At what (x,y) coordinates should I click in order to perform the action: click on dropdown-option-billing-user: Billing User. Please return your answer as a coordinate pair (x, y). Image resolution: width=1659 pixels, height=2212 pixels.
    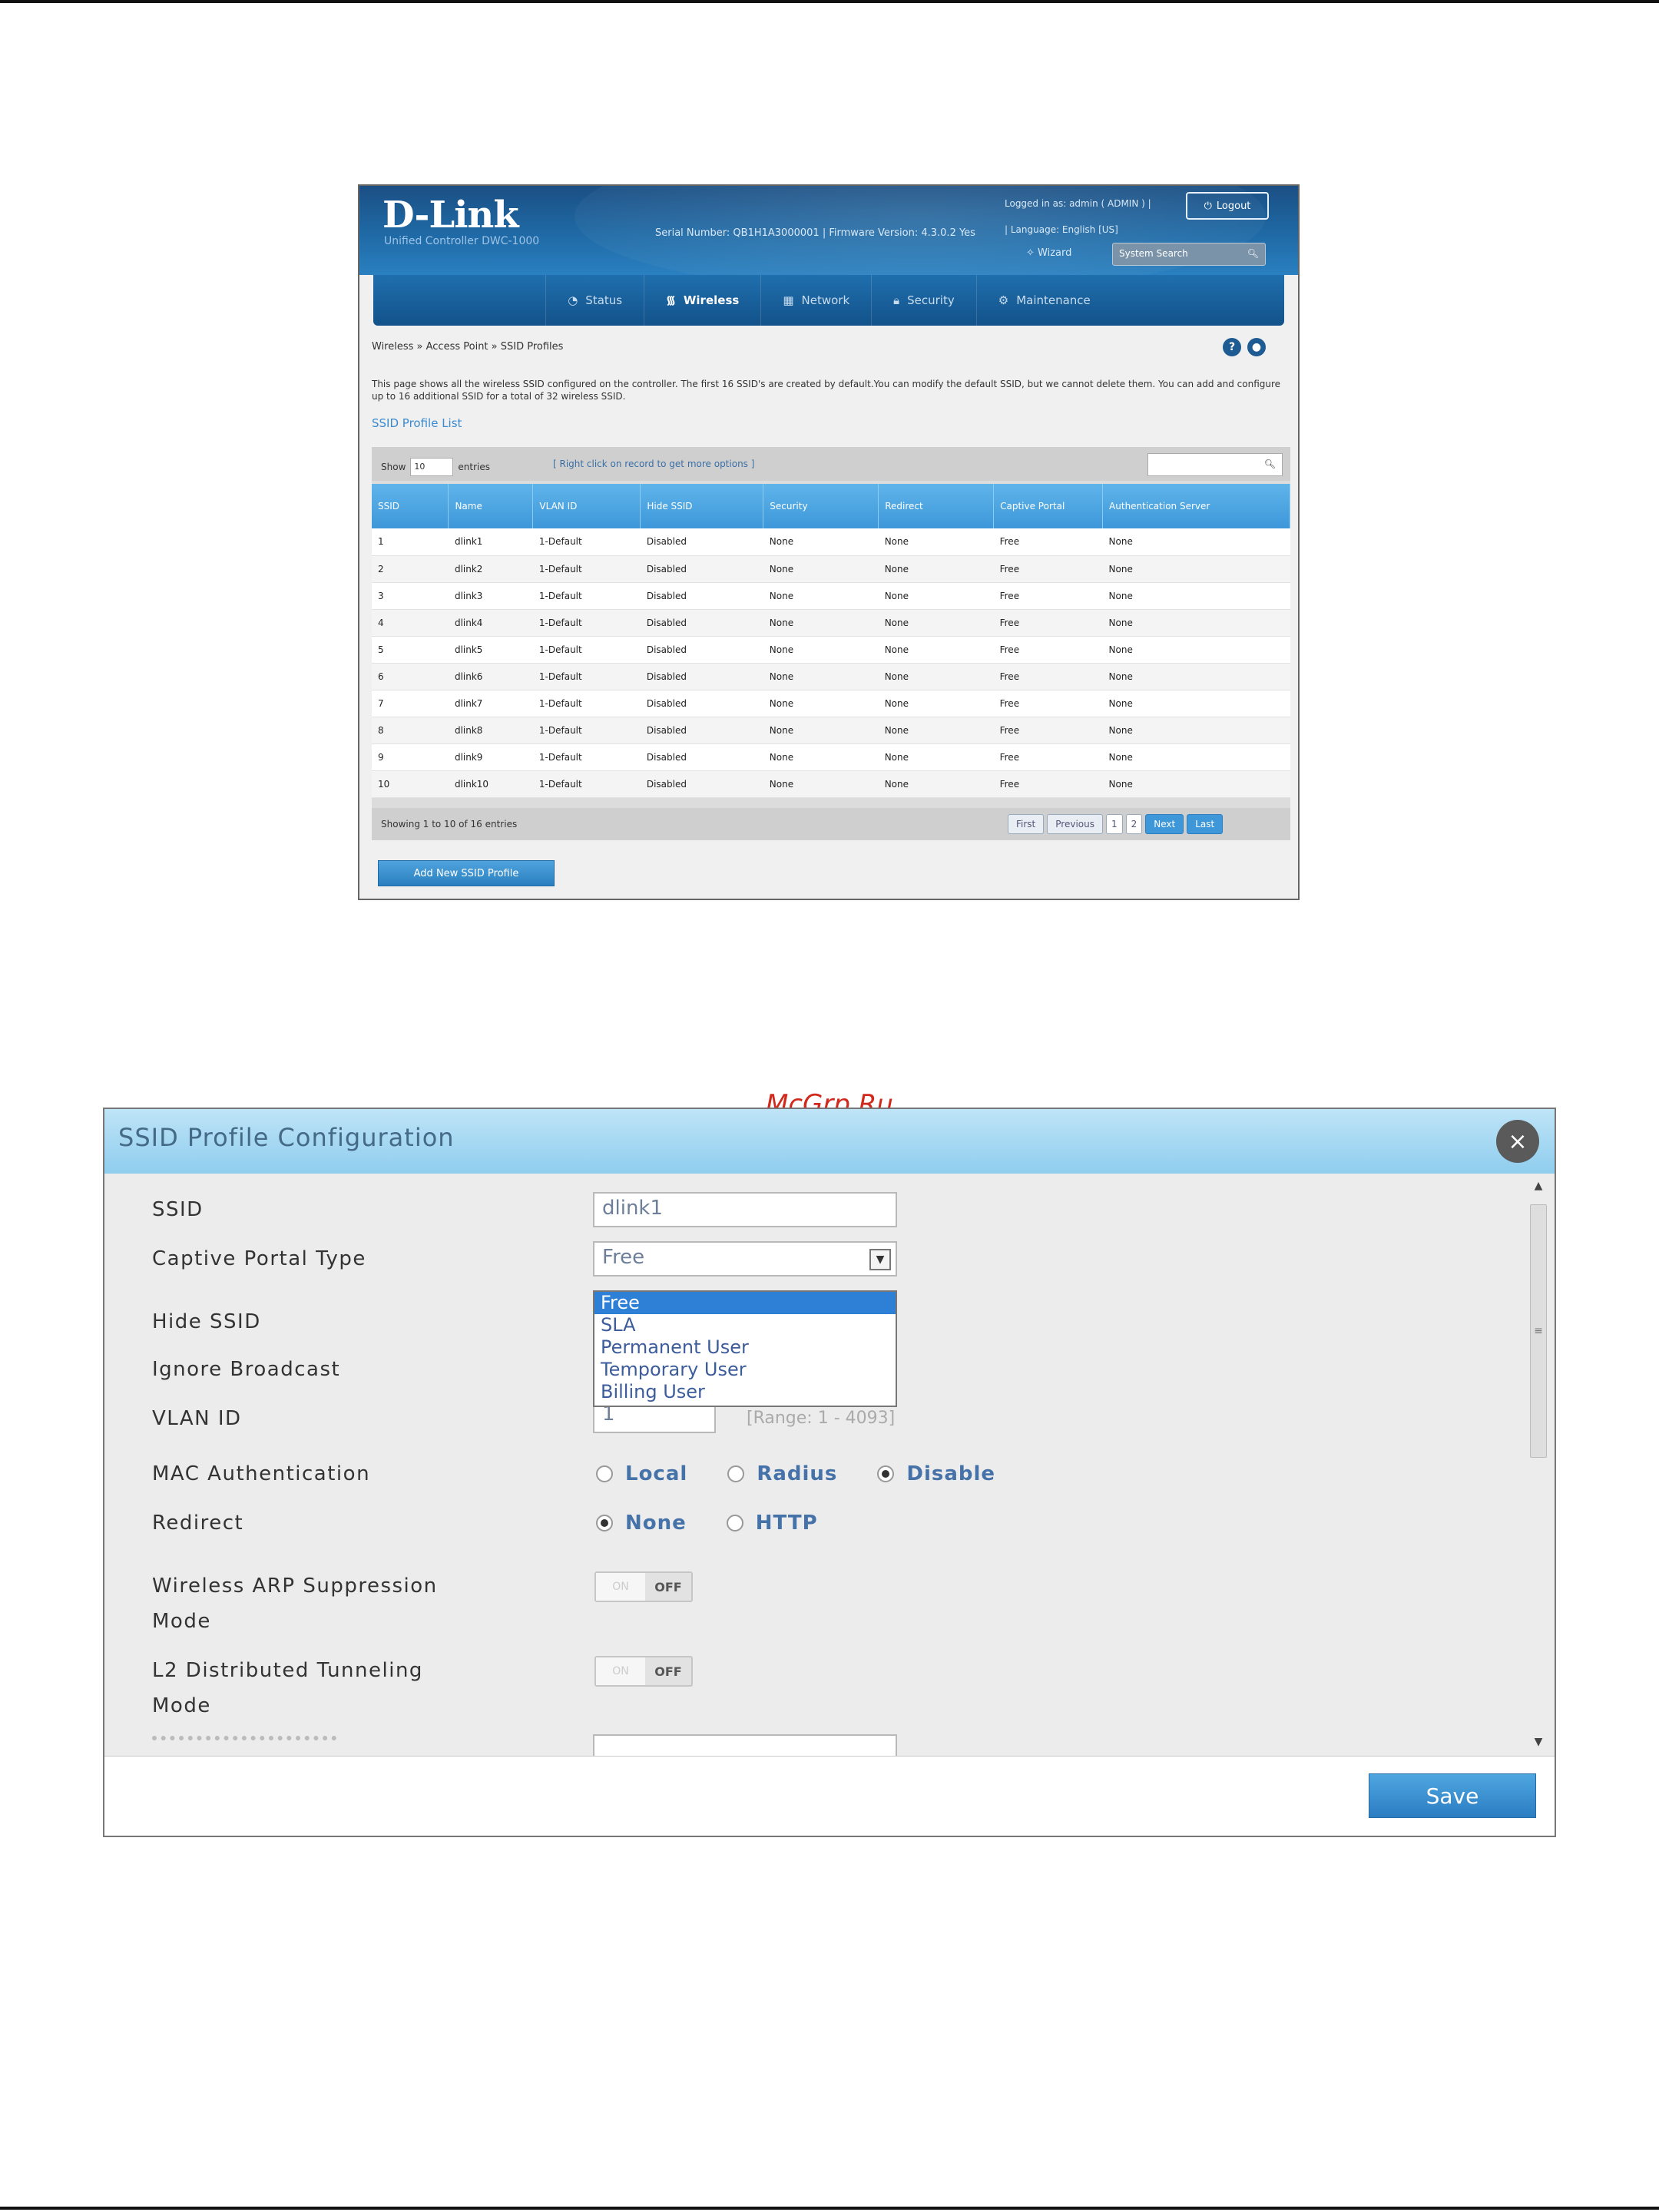
    Looking at the image, I should click on (745, 1392).